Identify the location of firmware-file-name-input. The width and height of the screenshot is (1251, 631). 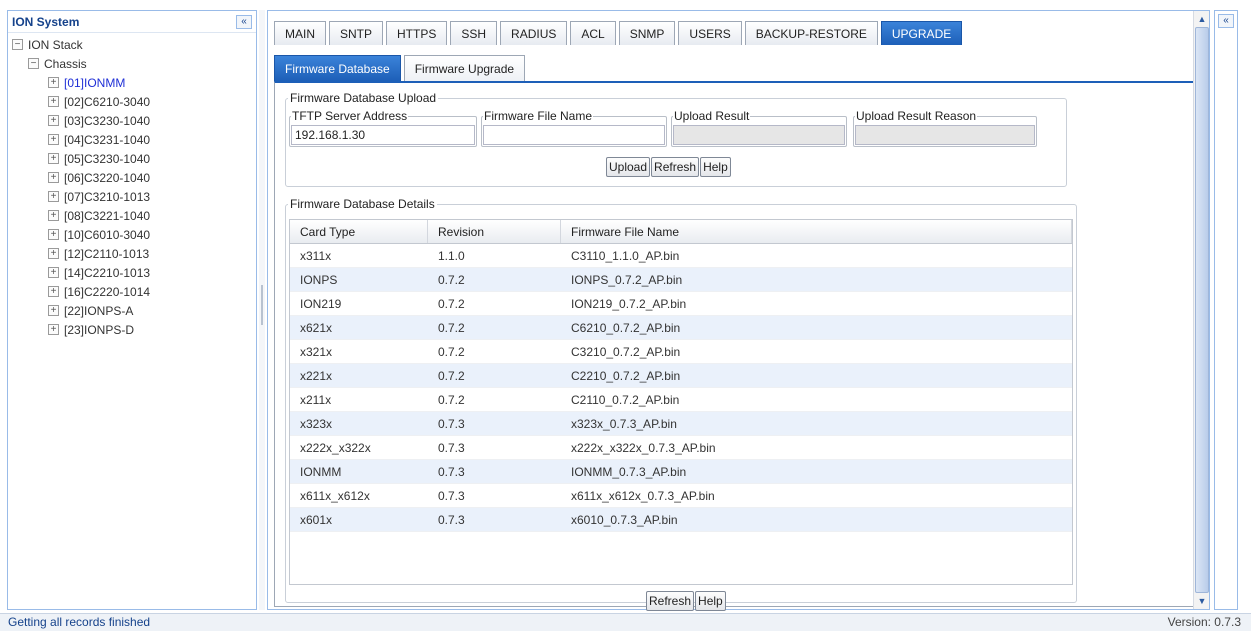
(574, 135).